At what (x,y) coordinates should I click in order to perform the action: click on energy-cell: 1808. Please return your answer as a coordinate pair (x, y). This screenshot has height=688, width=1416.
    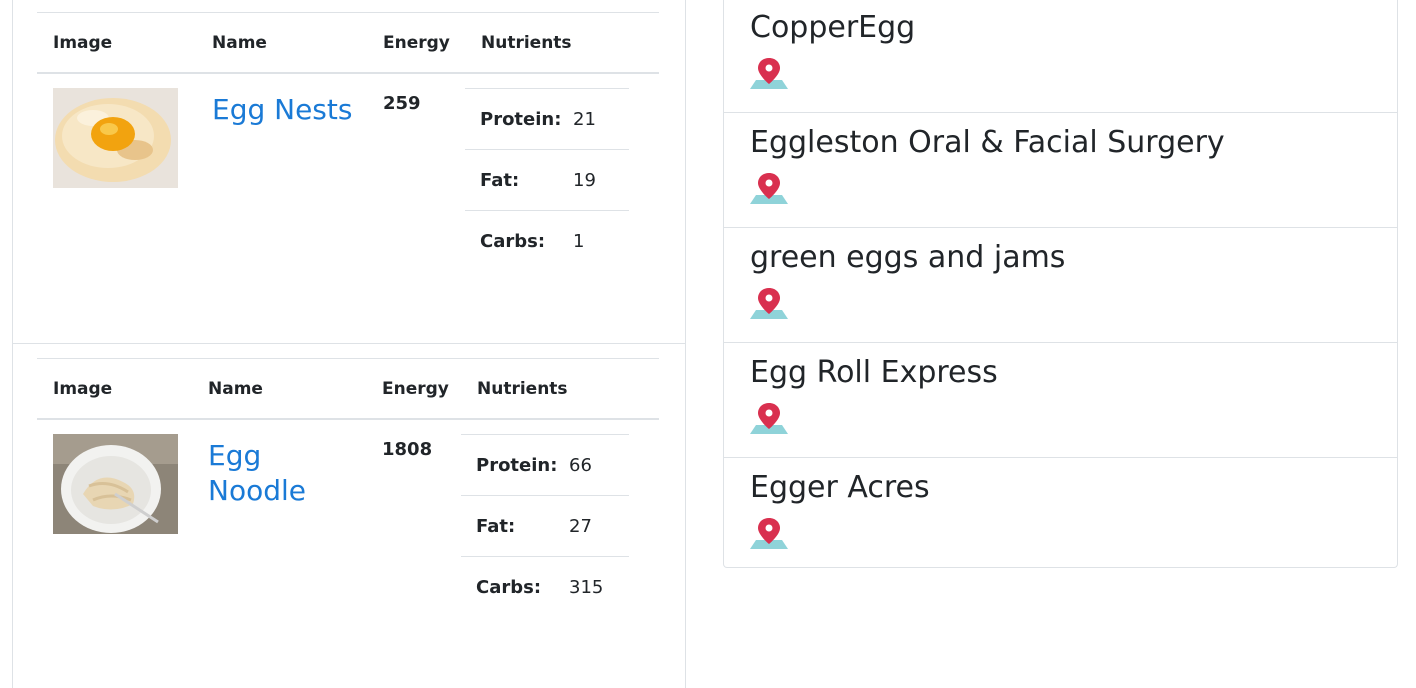
    Looking at the image, I should click on (413, 525).